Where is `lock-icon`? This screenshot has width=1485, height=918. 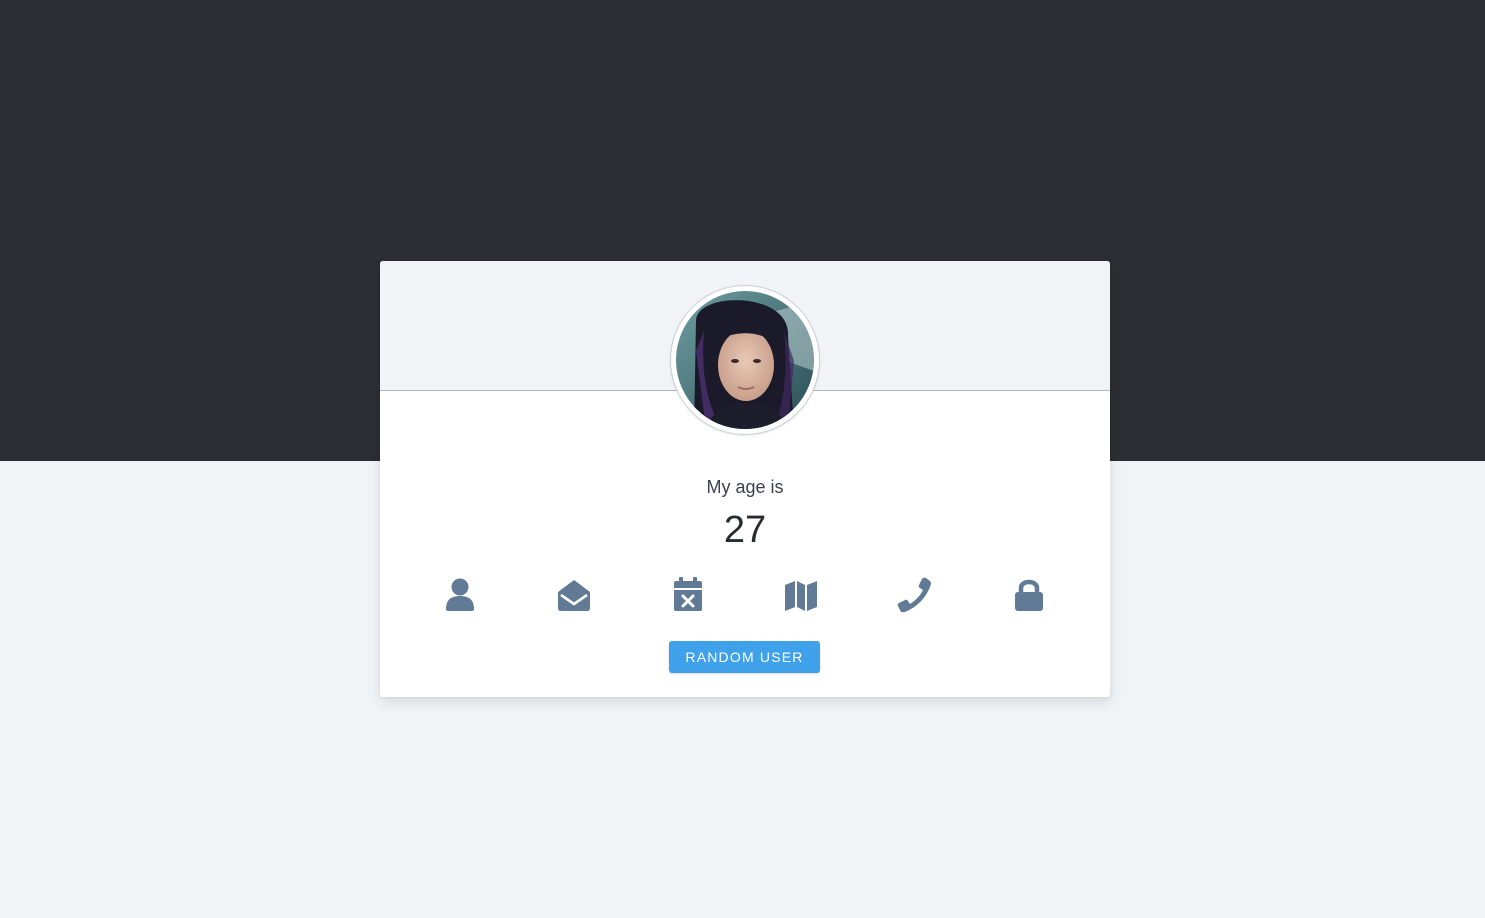 lock-icon is located at coordinates (1029, 595).